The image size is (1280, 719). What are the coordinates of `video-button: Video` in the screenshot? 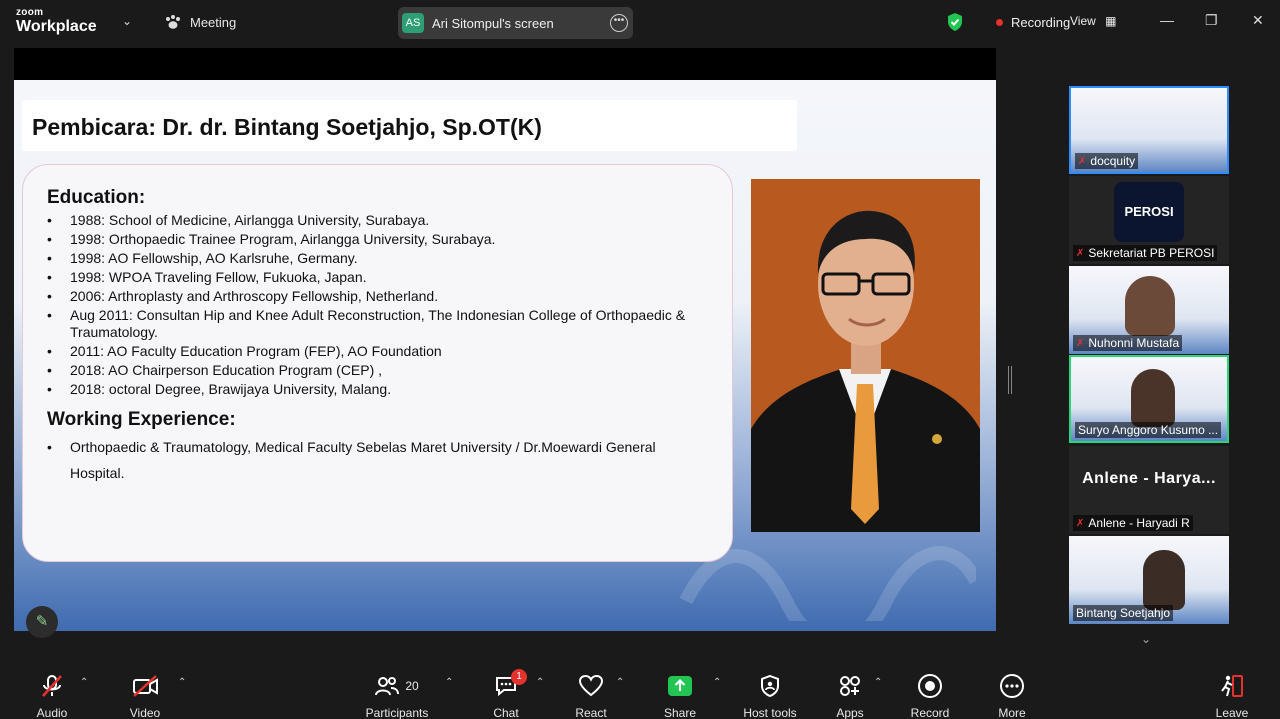 It's located at (145, 695).